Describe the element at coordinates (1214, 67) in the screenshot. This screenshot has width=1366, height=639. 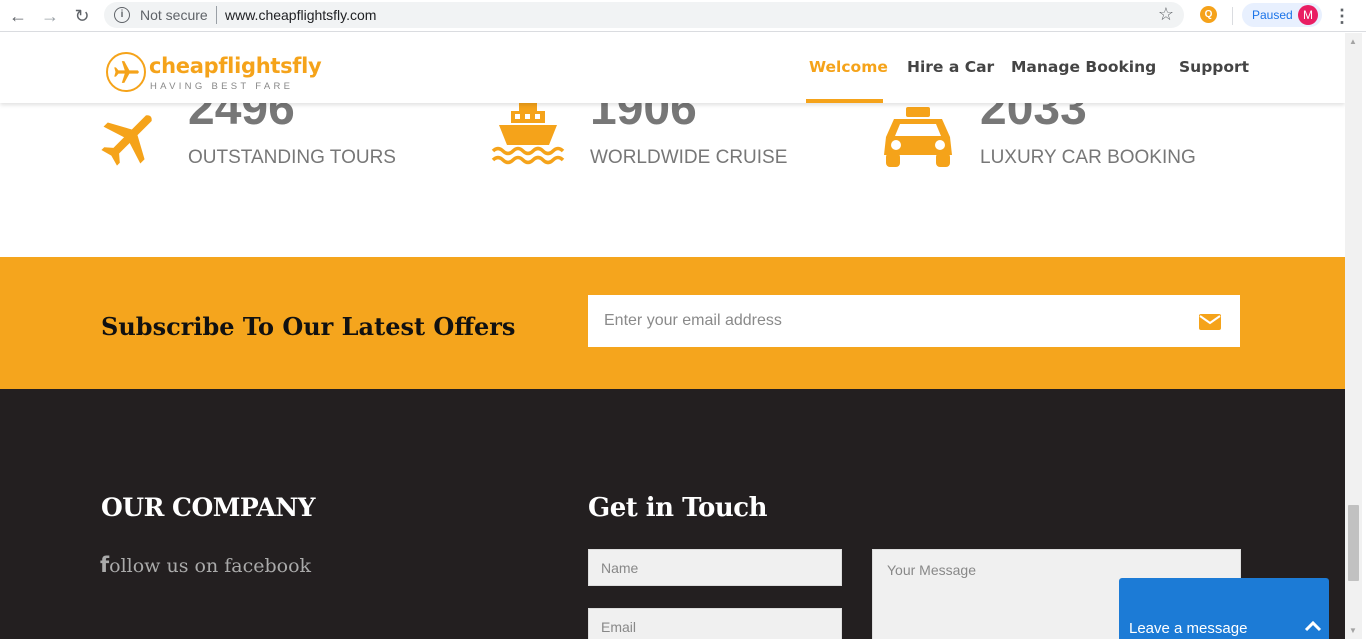
I see `nav-support: Support` at that location.